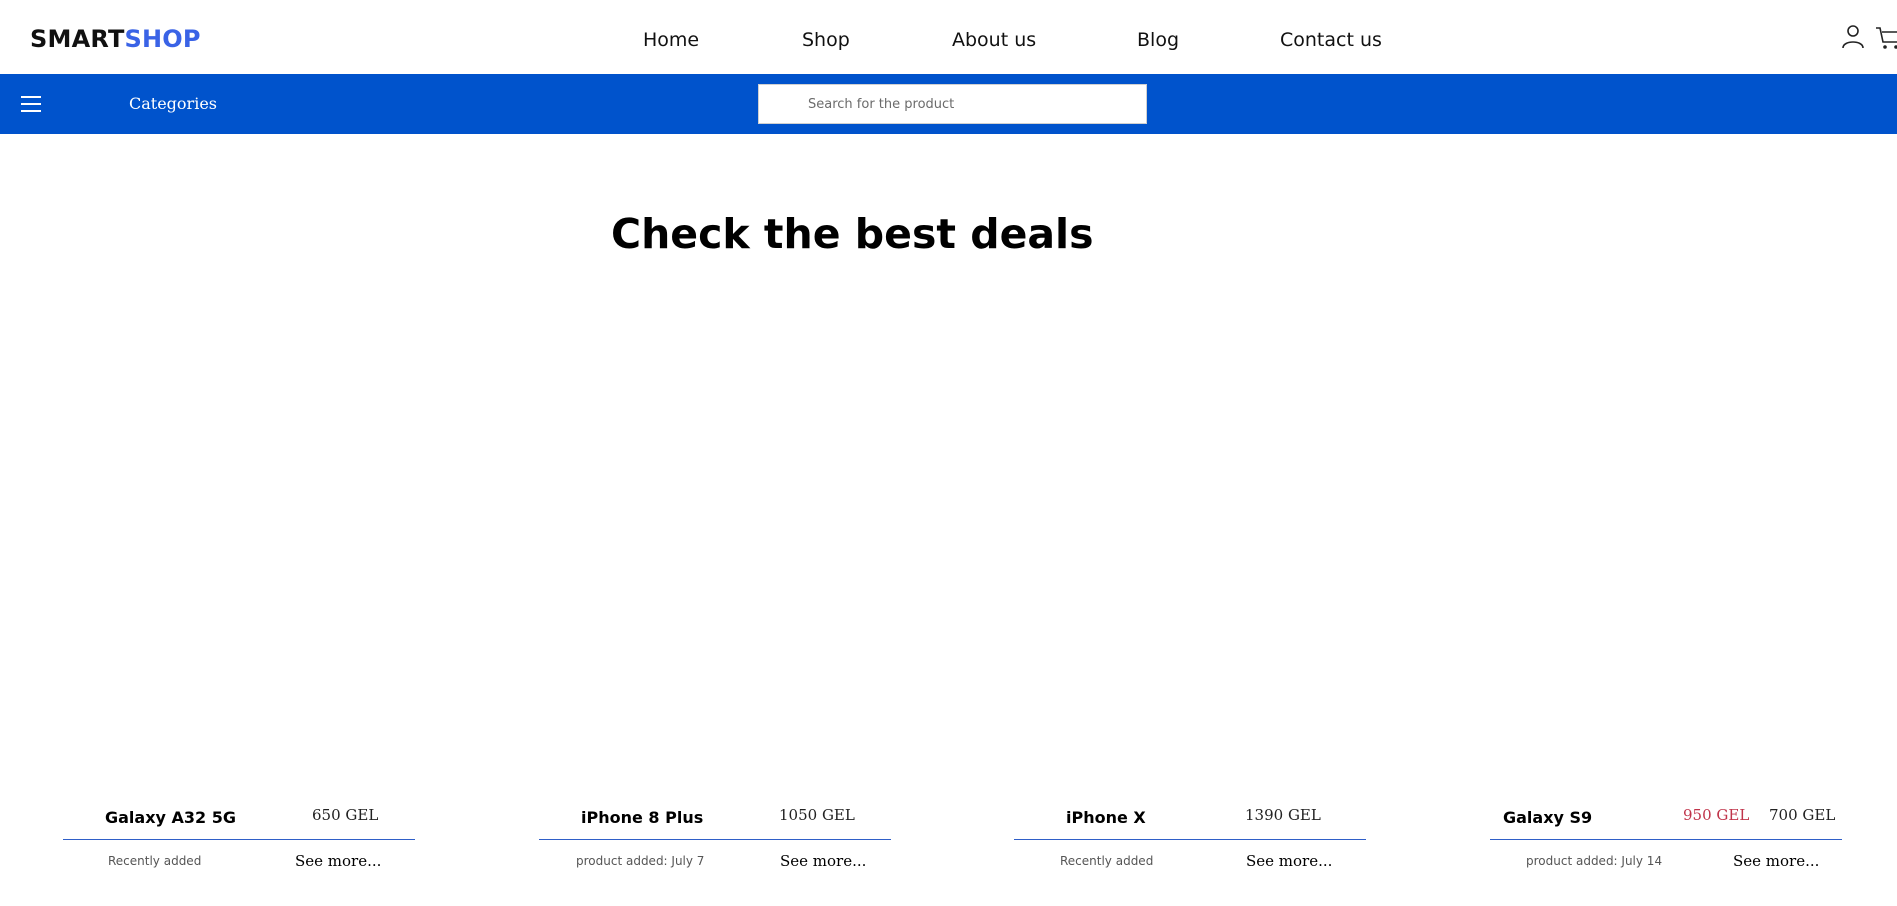 The width and height of the screenshot is (1897, 906). What do you see at coordinates (826, 40) in the screenshot?
I see `nav-shop: Shop` at bounding box center [826, 40].